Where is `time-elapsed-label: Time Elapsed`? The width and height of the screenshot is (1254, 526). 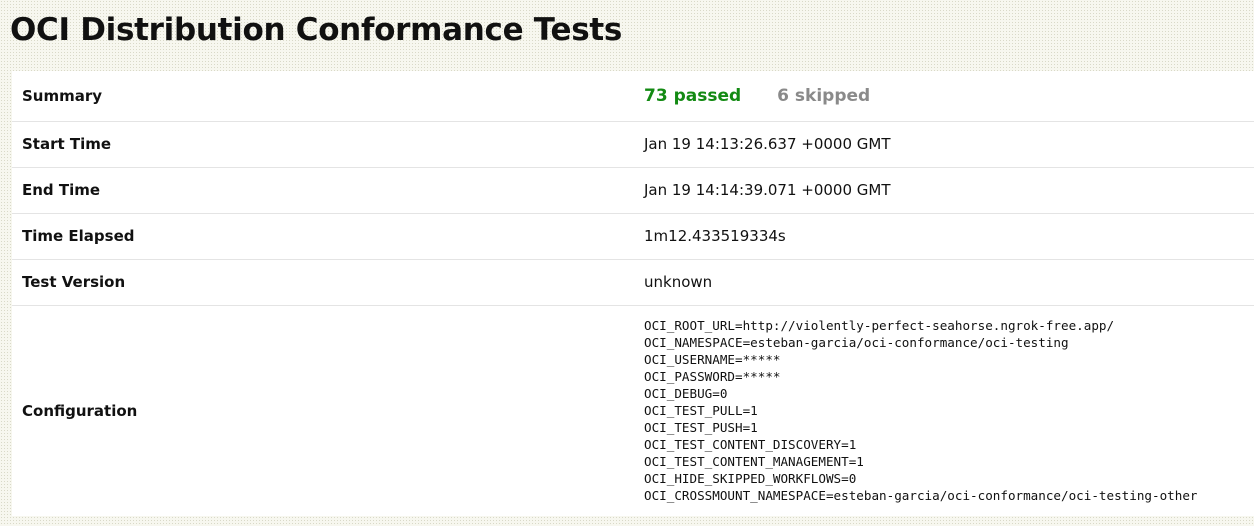 time-elapsed-label: Time Elapsed is located at coordinates (328, 236).